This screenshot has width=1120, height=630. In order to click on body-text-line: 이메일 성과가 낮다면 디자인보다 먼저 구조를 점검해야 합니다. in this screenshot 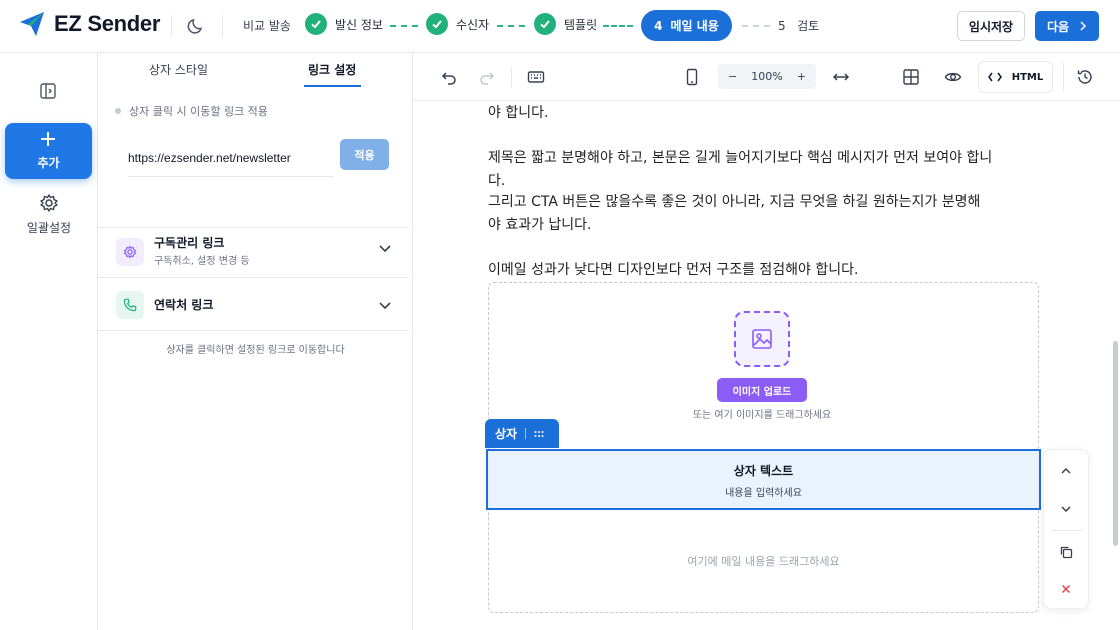, I will do `click(768, 270)`.